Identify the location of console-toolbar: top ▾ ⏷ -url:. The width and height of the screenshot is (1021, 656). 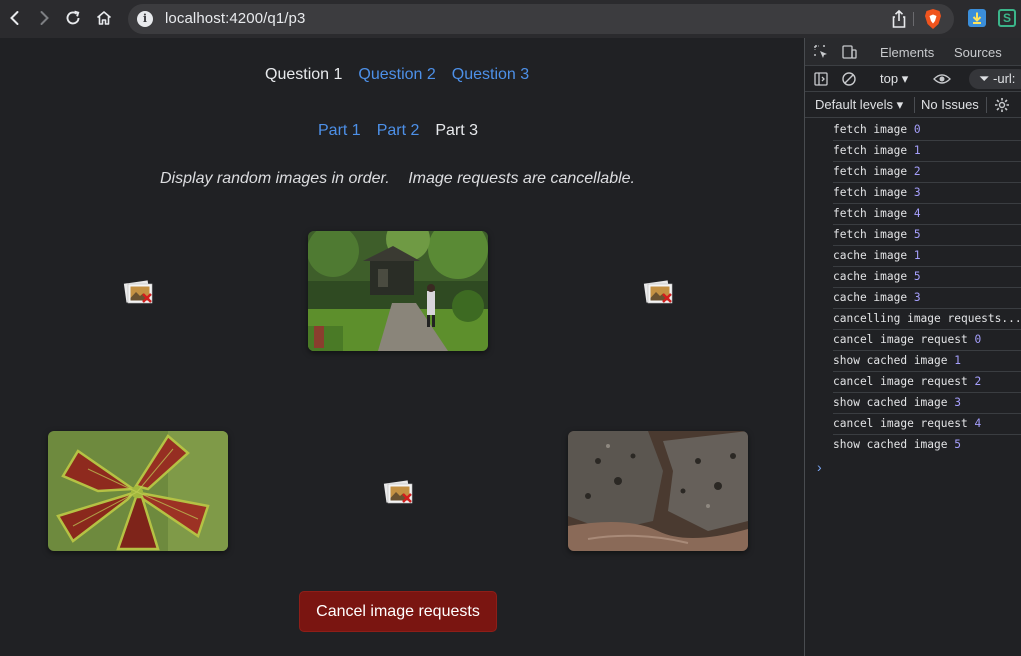
(913, 79).